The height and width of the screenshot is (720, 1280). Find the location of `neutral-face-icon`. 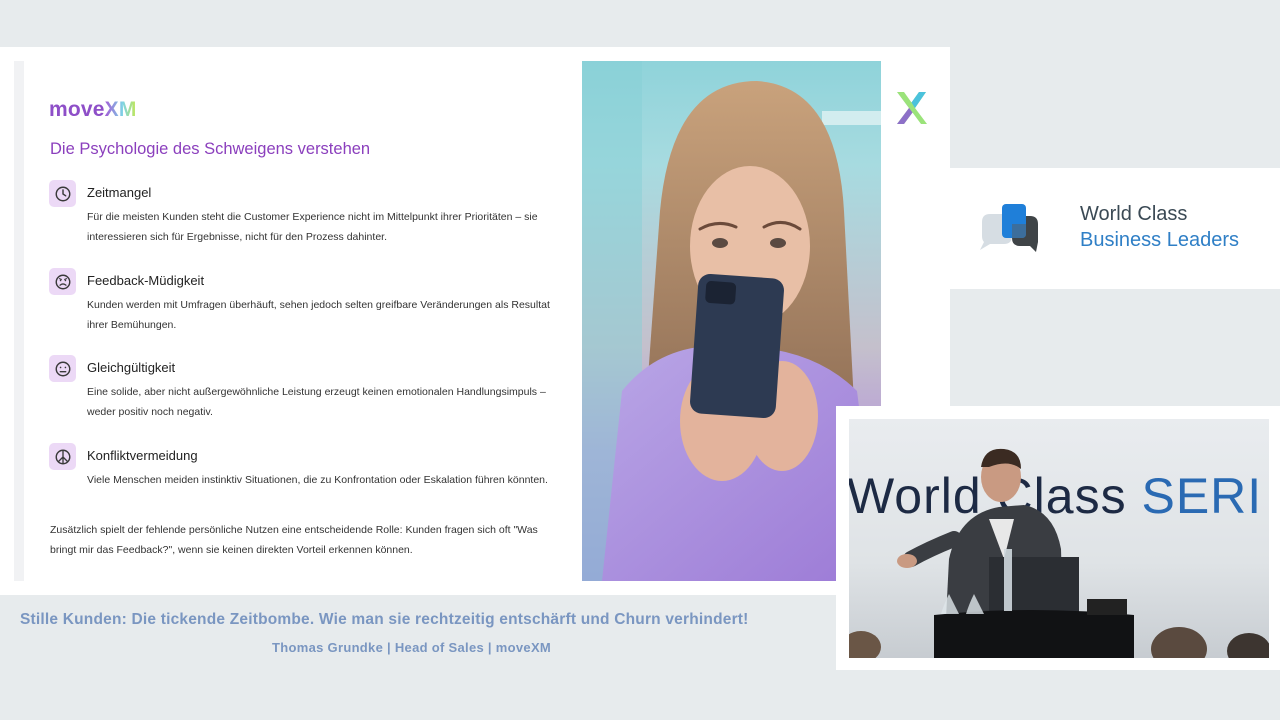

neutral-face-icon is located at coordinates (62, 368).